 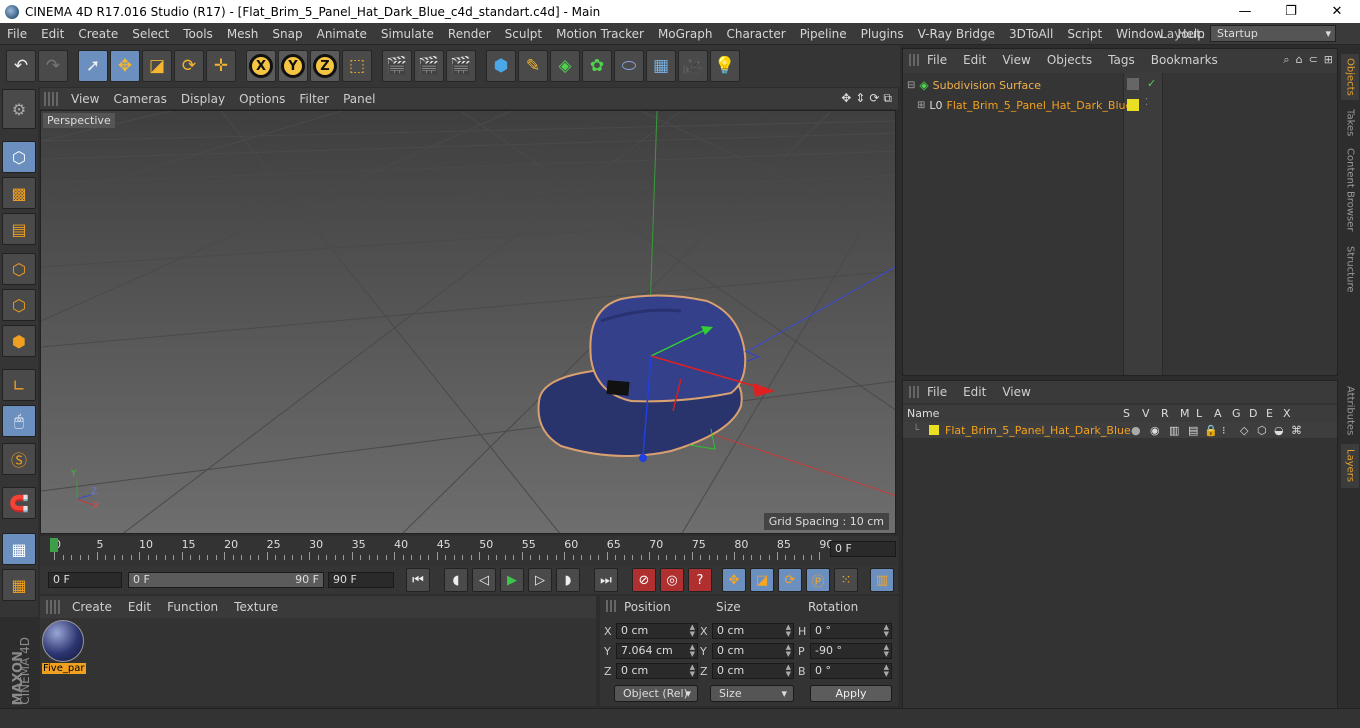 What do you see at coordinates (882, 580) in the screenshot?
I see `timeline-window-button: ▥` at bounding box center [882, 580].